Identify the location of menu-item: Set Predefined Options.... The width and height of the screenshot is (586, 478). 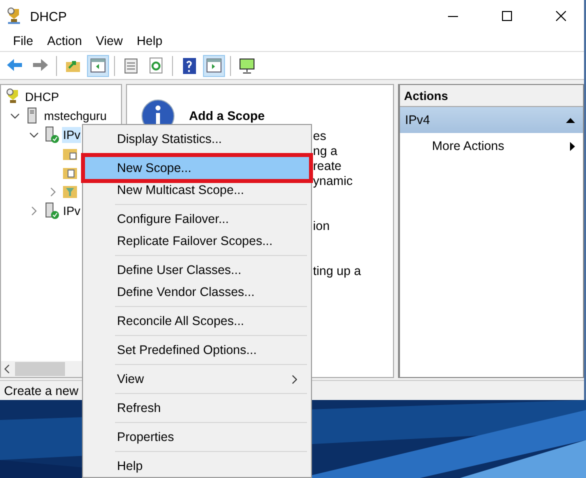
(197, 350).